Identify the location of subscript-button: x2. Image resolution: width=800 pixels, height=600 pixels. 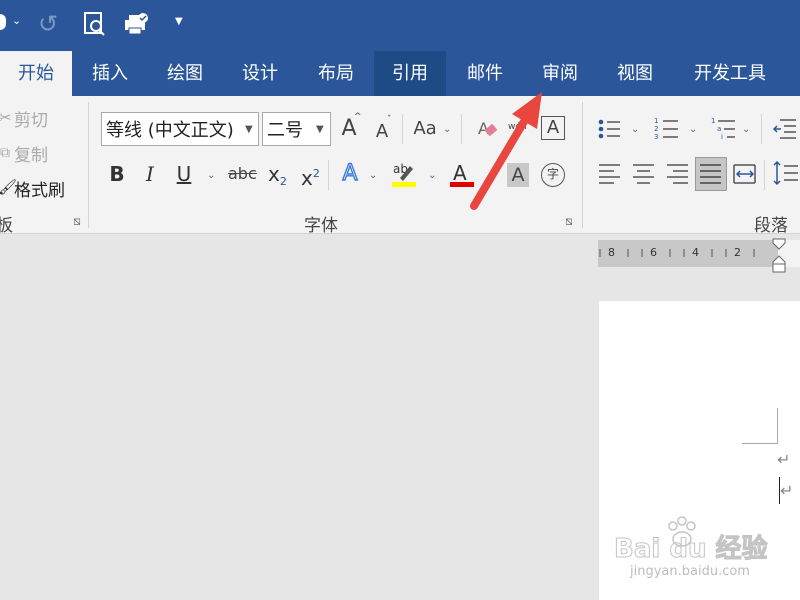
(277, 178).